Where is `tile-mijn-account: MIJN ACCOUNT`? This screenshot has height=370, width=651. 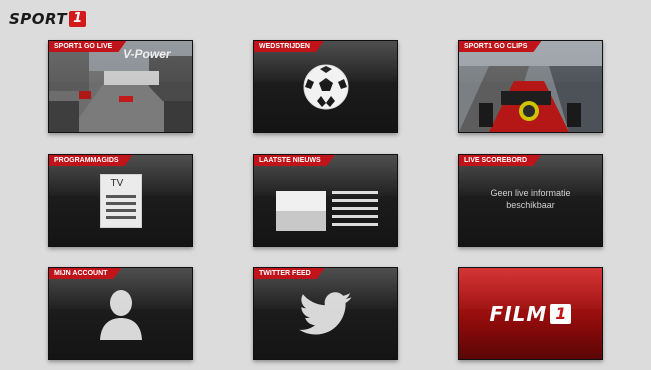
tile-mijn-account: MIJN ACCOUNT is located at coordinates (120, 313).